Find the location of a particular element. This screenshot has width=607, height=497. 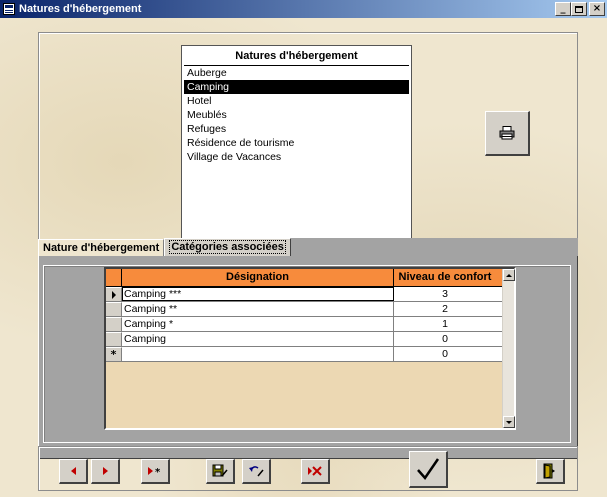

cell-niveau: 2 is located at coordinates (445, 309).